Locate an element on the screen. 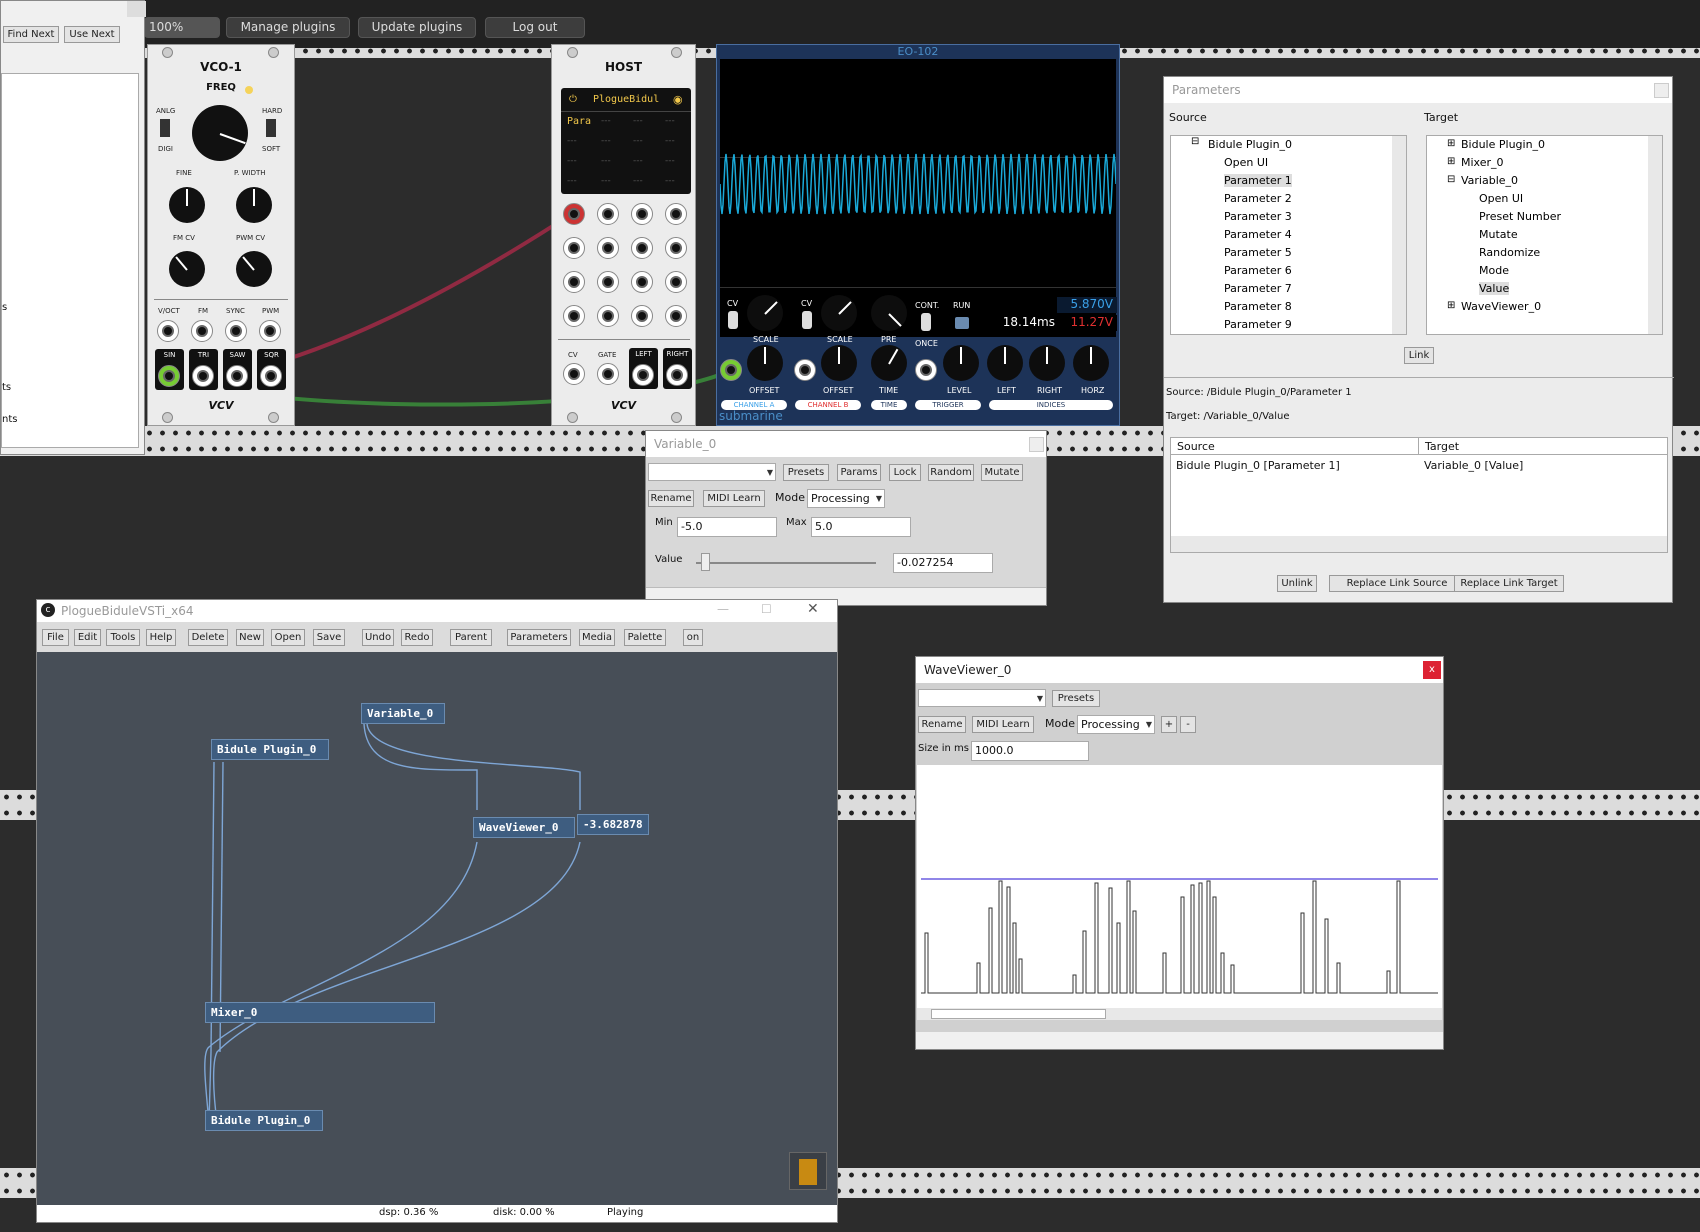 This screenshot has height=1232, width=1700. channel-b-input is located at coordinates (805, 370).